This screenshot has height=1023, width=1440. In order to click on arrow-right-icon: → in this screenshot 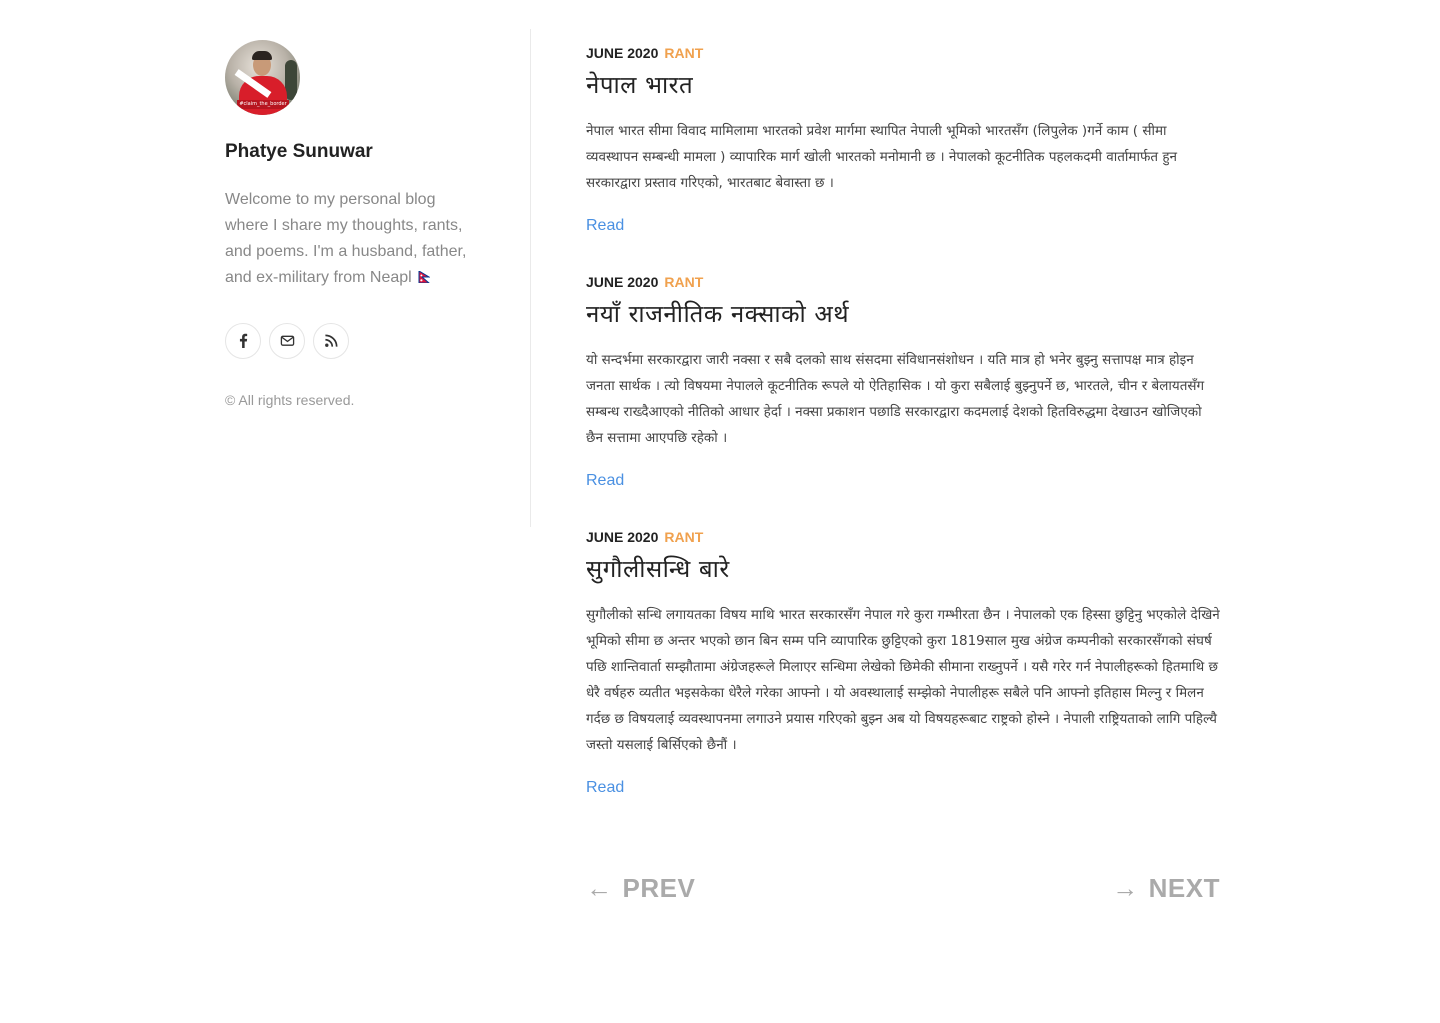, I will do `click(1125, 887)`.